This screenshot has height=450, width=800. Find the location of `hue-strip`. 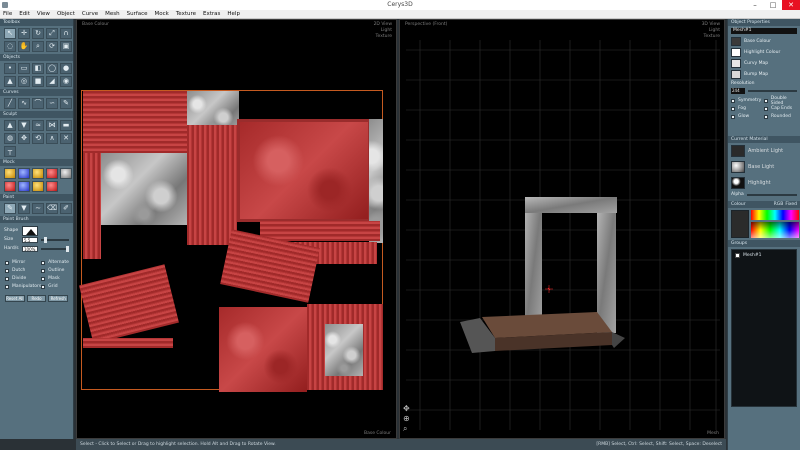

hue-strip is located at coordinates (775, 215).